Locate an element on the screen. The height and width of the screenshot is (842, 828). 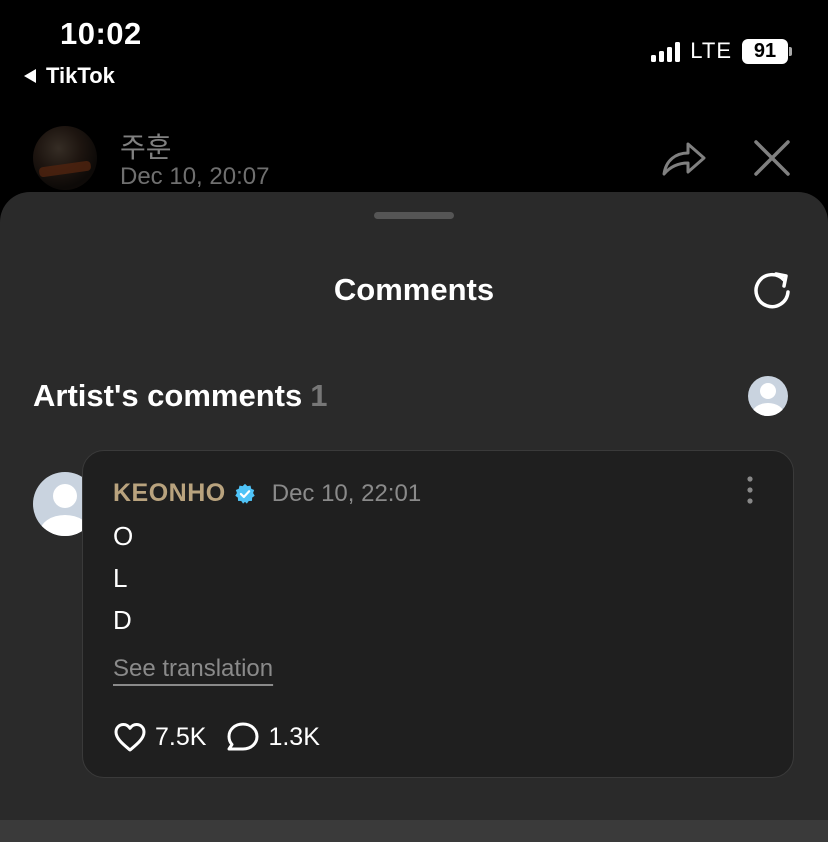
back-arrow-icon is located at coordinates (30, 76).